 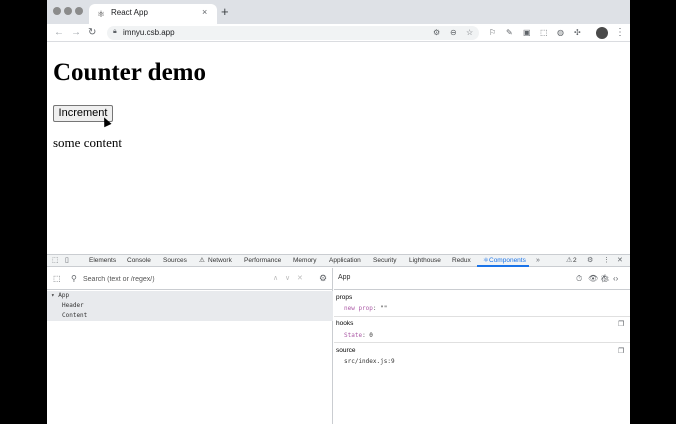 I want to click on react-favicon-icon: ⚛, so click(x=101, y=14).